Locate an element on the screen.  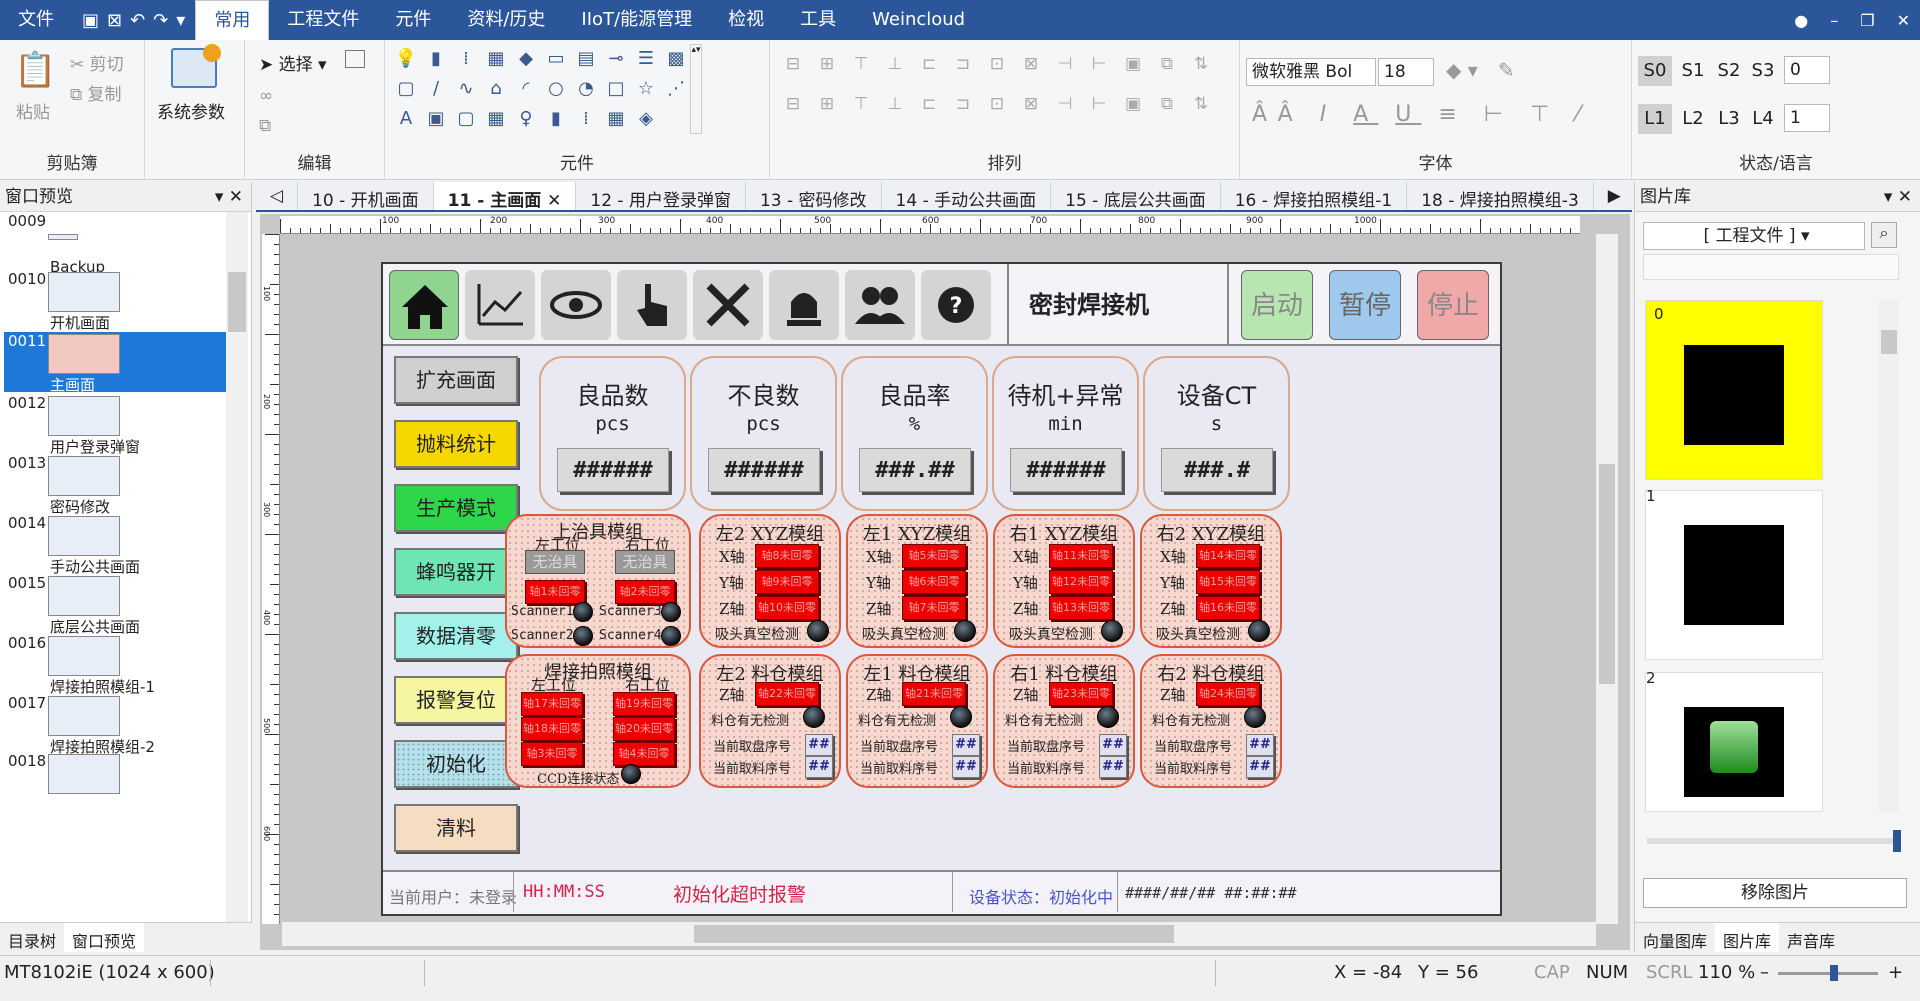
doc-tab: 10 - 开机画面 is located at coordinates (366, 196).